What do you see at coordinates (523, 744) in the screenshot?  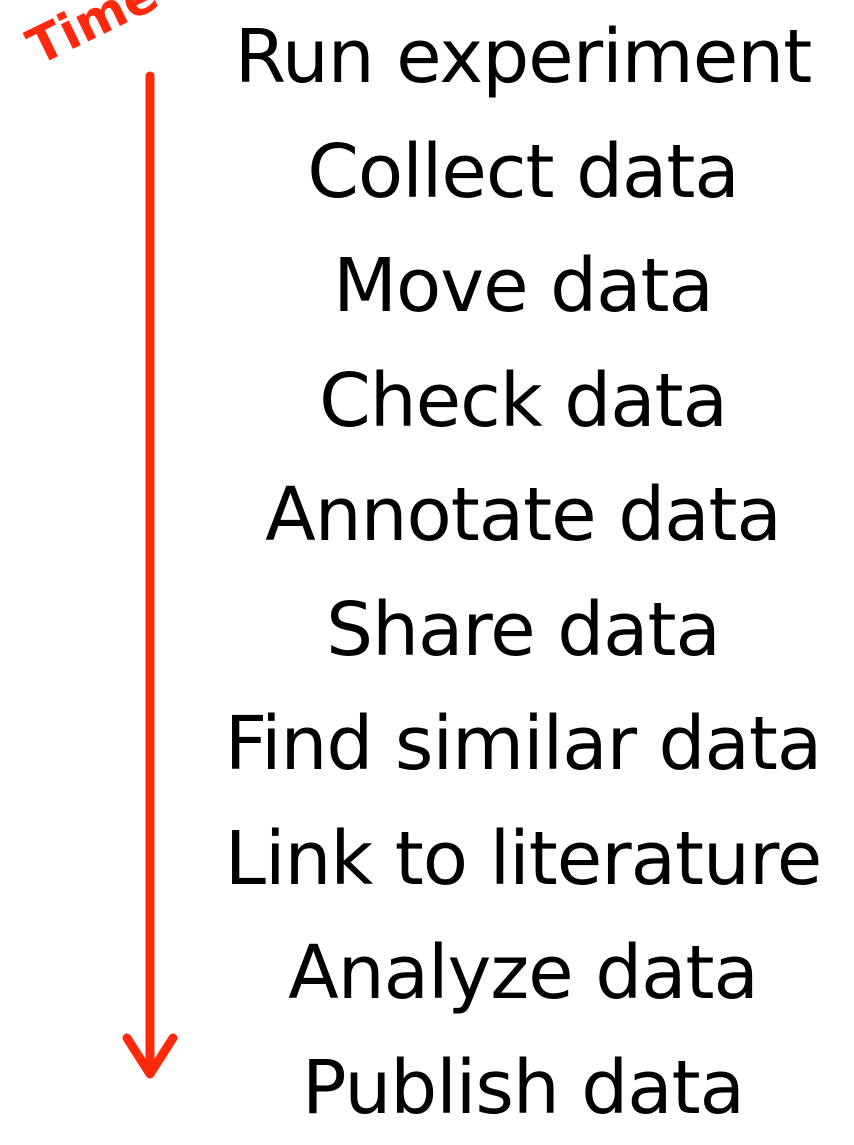 I see `step-item: Find similar data` at bounding box center [523, 744].